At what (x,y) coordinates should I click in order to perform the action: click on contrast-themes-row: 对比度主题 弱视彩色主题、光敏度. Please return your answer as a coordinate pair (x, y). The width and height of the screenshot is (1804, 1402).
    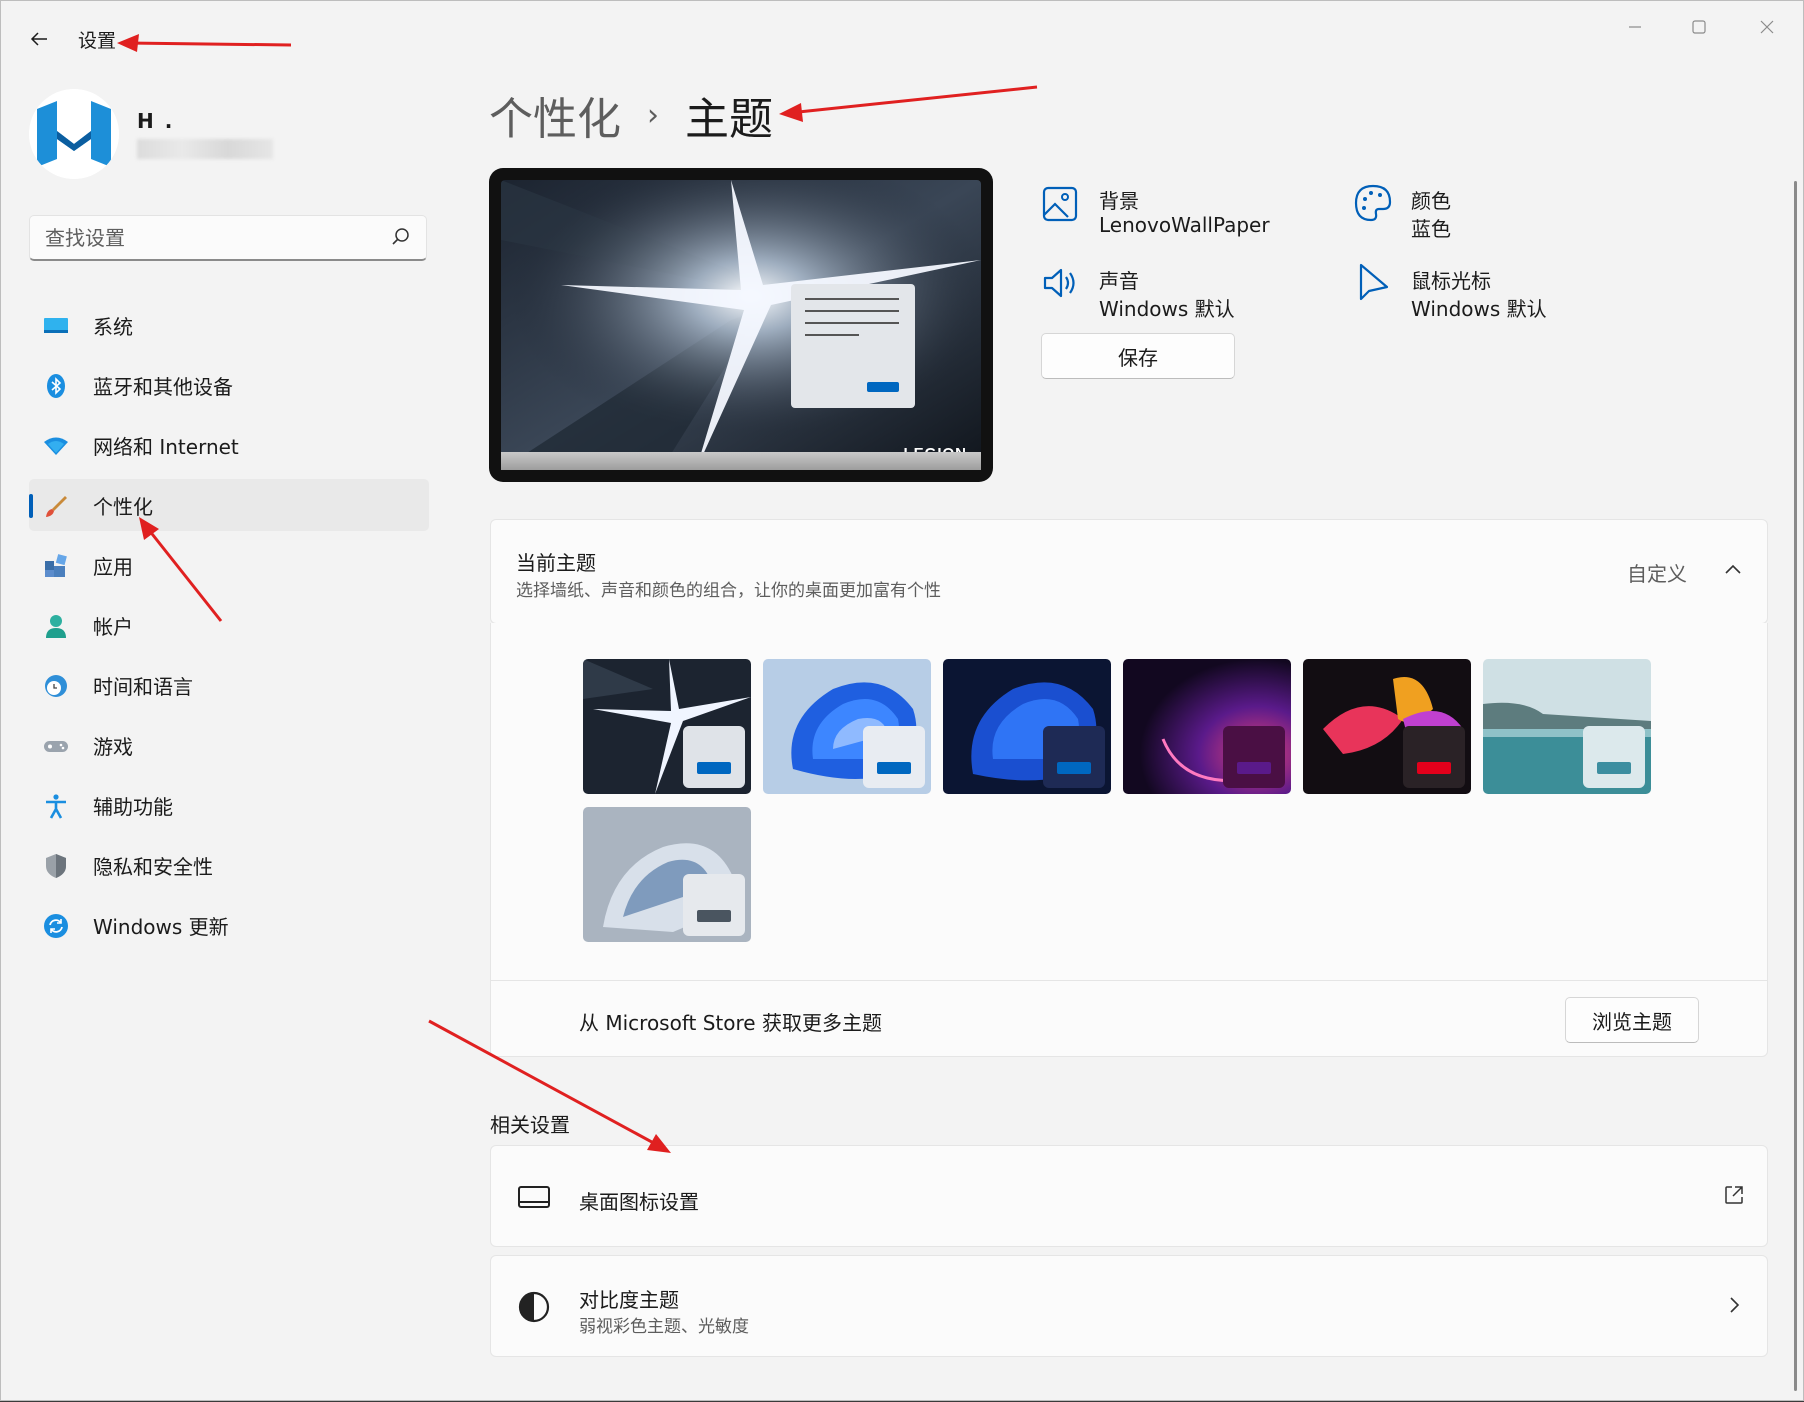
    Looking at the image, I should click on (1129, 1306).